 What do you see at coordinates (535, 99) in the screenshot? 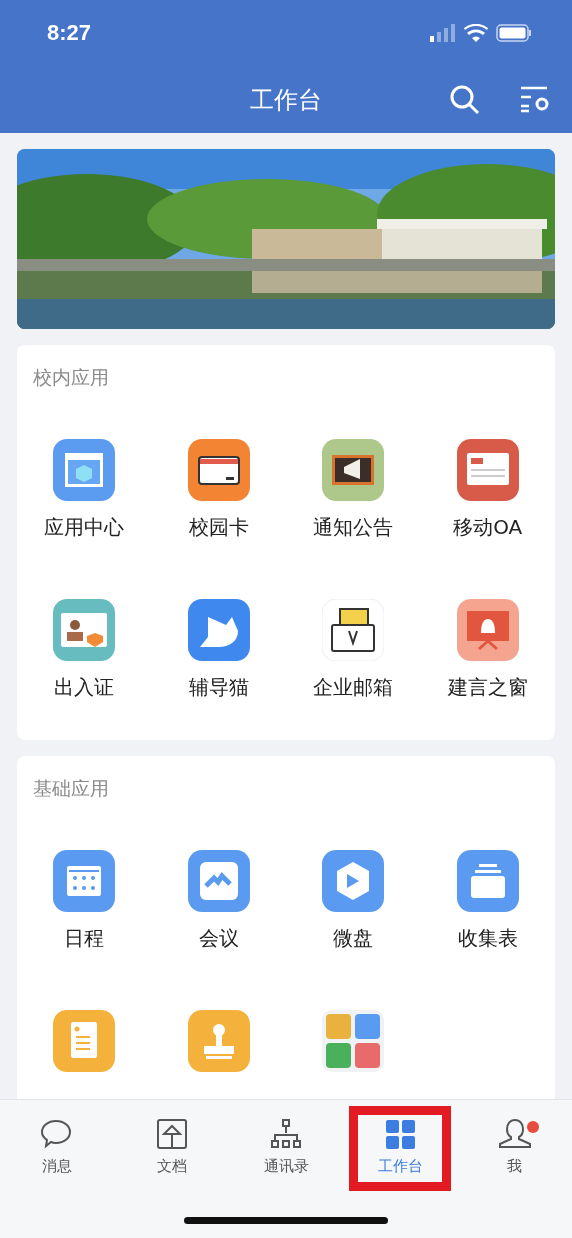
I see `settings-list-icon` at bounding box center [535, 99].